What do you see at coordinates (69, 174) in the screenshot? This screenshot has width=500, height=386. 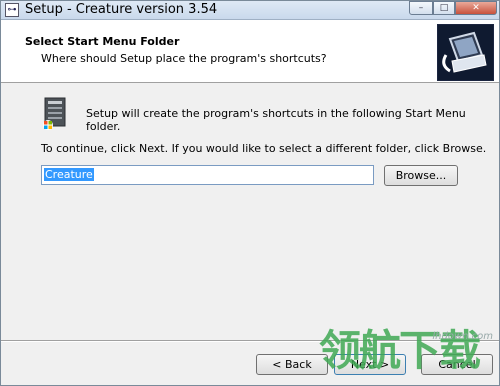 I see `folder-input-value: Creature` at bounding box center [69, 174].